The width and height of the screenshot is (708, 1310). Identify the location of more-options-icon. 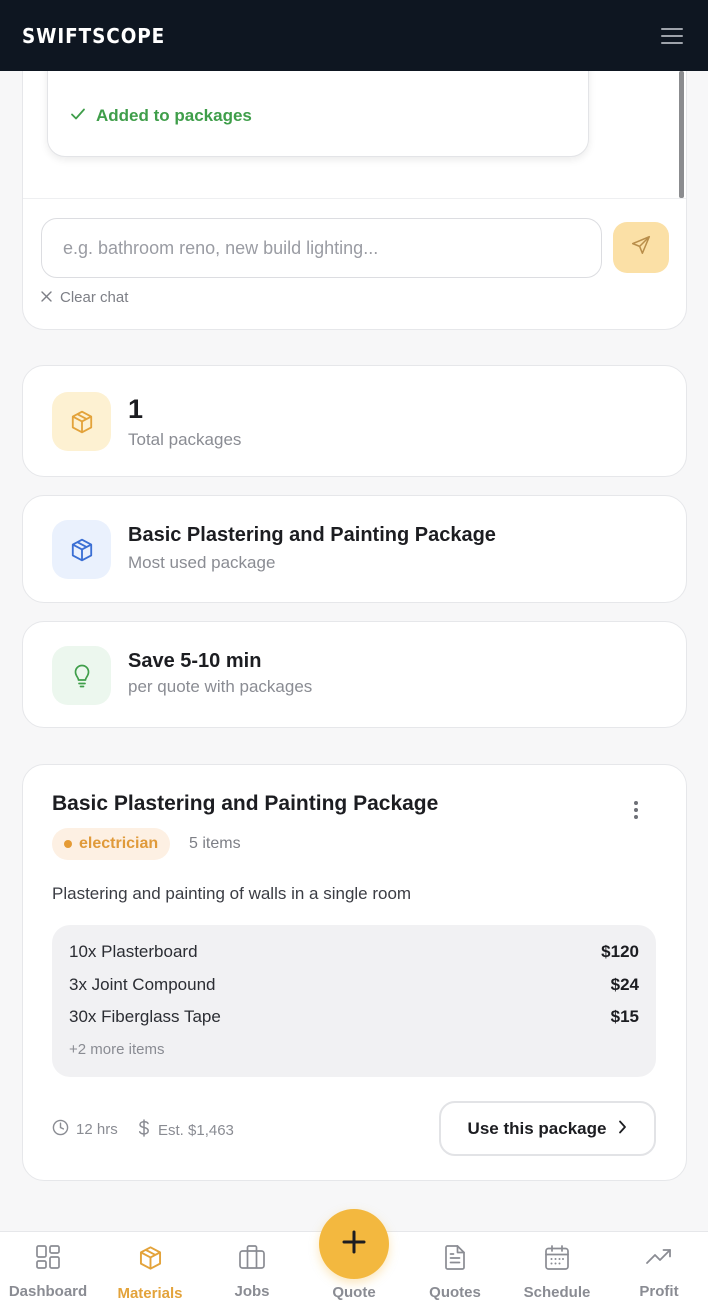
(636, 810).